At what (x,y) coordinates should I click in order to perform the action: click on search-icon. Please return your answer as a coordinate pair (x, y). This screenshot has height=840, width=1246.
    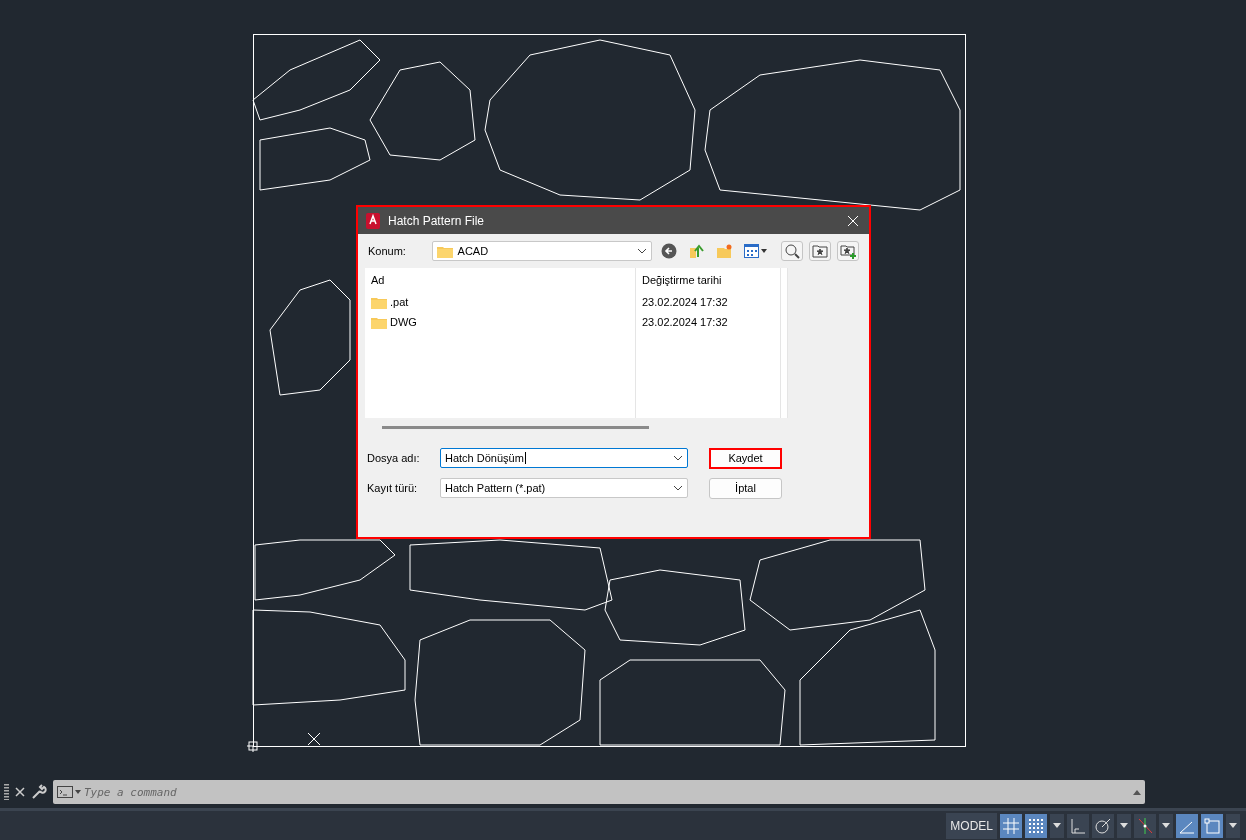
    Looking at the image, I should click on (792, 251).